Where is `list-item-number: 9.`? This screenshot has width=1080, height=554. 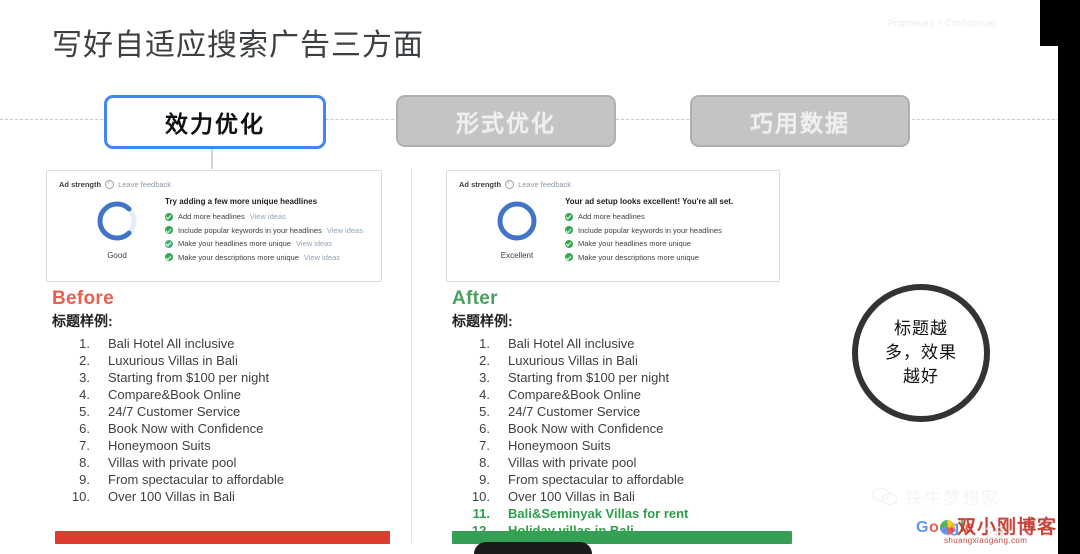 list-item-number: 9. is located at coordinates (84, 479).